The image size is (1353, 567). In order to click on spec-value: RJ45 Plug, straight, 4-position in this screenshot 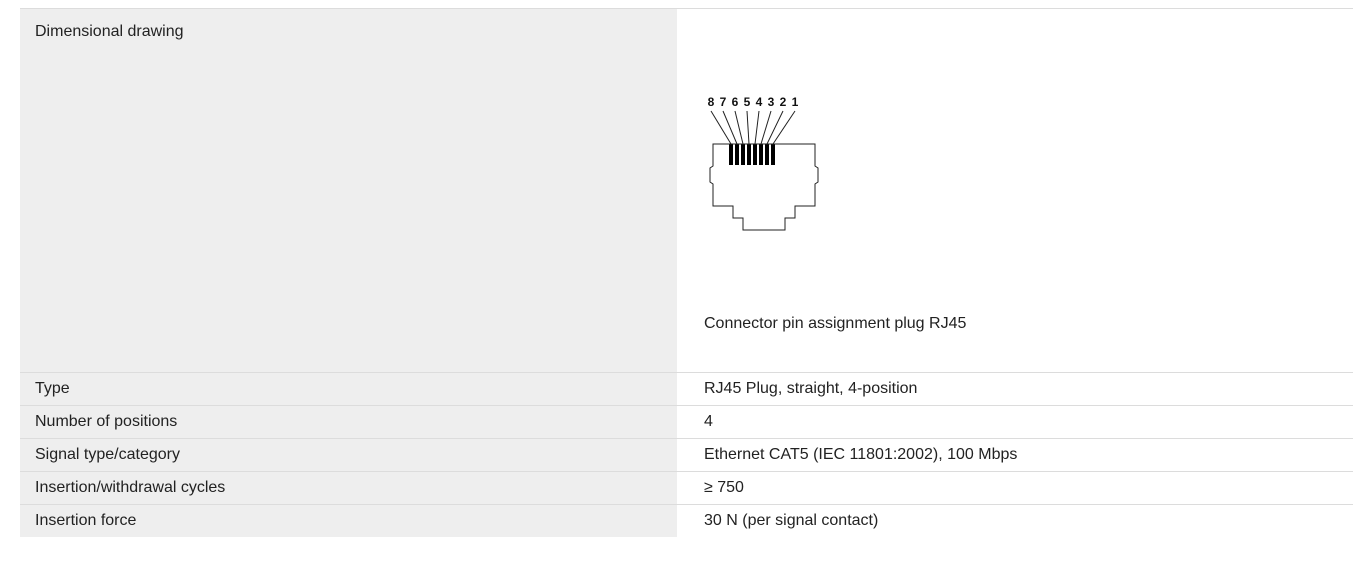, I will do `click(1015, 389)`.